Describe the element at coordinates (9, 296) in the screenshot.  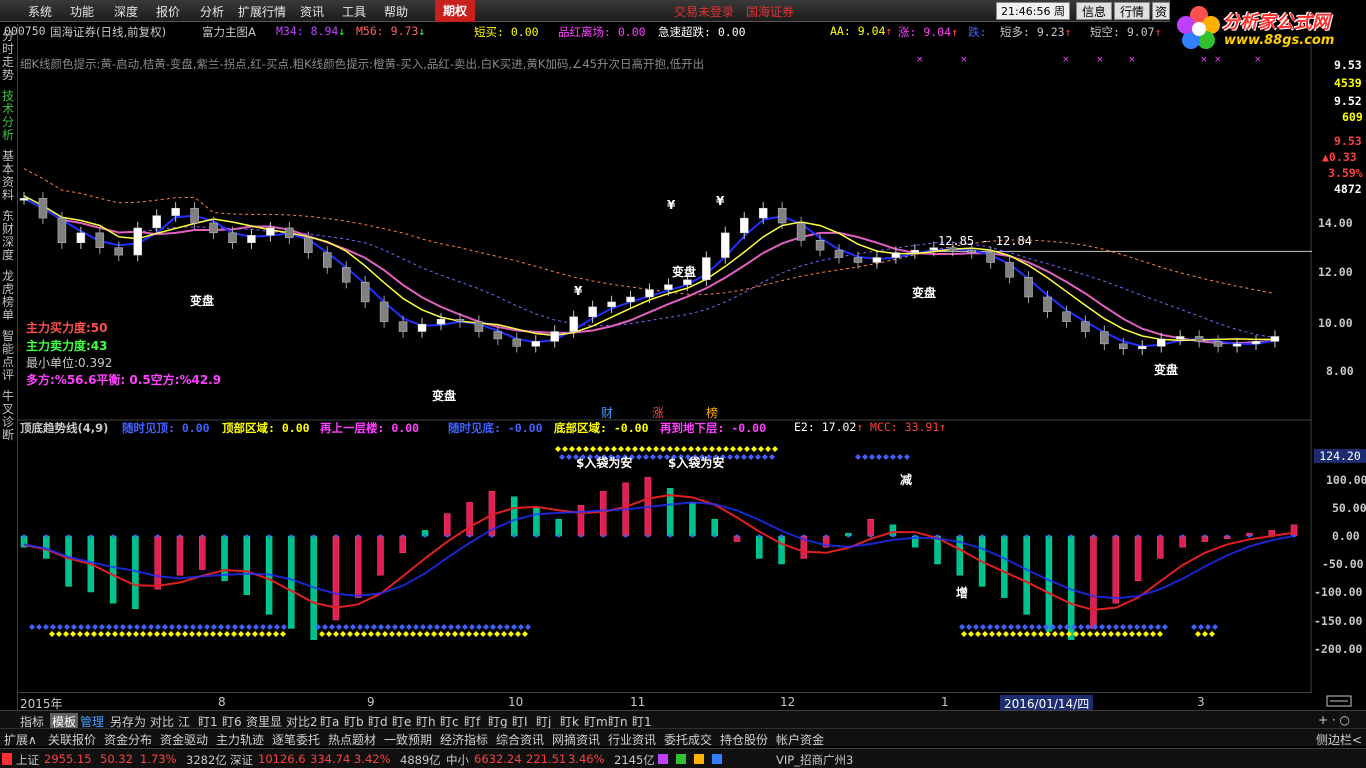
I see `vtab-dragon-tiger: 龙虎榜单` at that location.